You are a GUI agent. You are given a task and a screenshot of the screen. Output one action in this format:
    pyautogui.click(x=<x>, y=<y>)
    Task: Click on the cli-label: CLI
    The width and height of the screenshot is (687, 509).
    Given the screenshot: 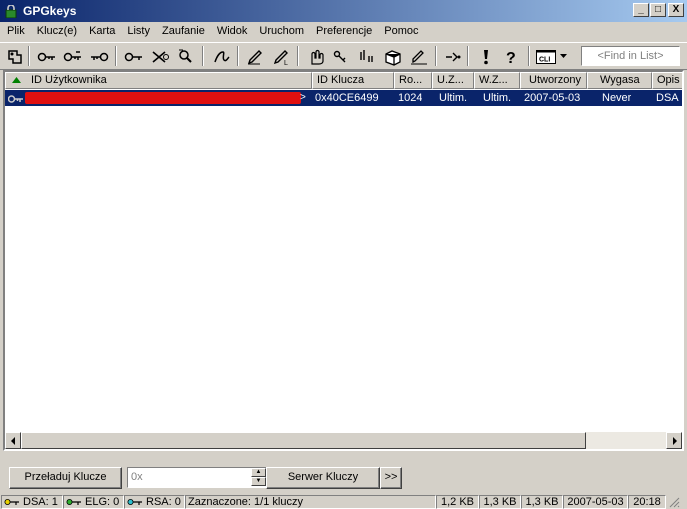 What is the action you would take?
    pyautogui.click(x=544, y=59)
    